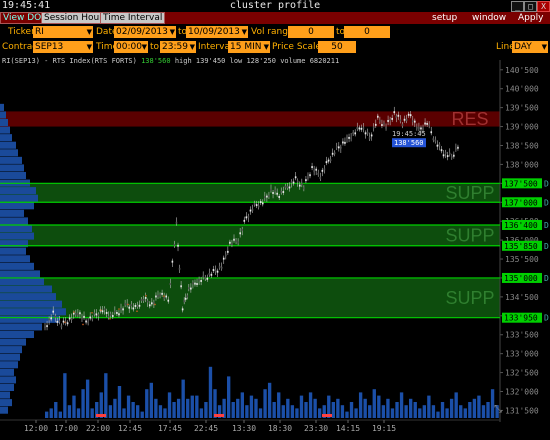  Describe the element at coordinates (489, 18) in the screenshot. I see `menu-window: window` at that location.